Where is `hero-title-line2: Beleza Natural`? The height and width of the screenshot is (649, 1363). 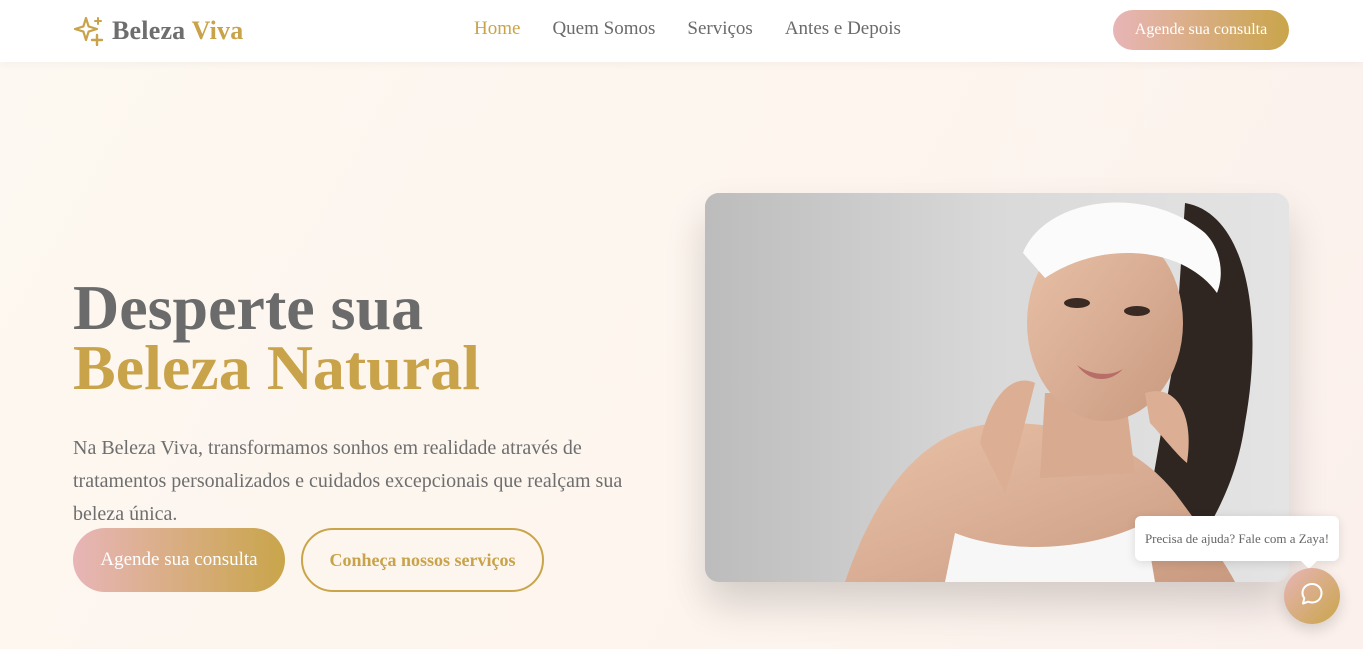 hero-title-line2: Beleza Natural is located at coordinates (276, 367).